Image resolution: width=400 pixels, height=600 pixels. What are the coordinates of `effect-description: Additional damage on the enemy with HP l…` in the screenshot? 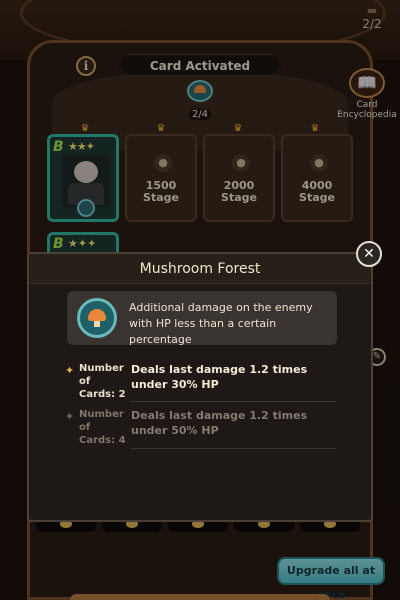 It's located at (221, 323).